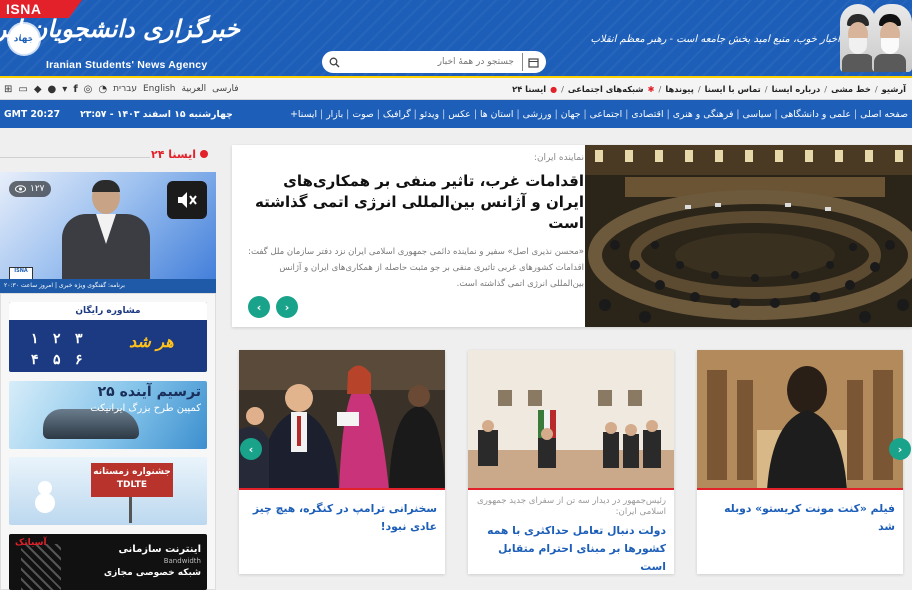 The width and height of the screenshot is (912, 590). What do you see at coordinates (159, 549) in the screenshot?
I see `ad-internet-title: اینترنت سازمانی` at bounding box center [159, 549].